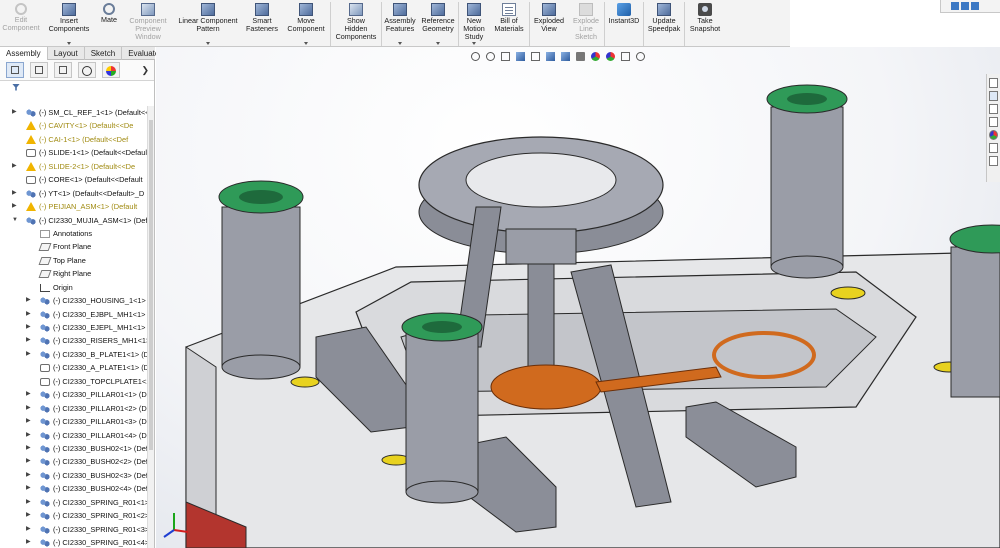  I want to click on file-explorer-icon, so click(993, 109).